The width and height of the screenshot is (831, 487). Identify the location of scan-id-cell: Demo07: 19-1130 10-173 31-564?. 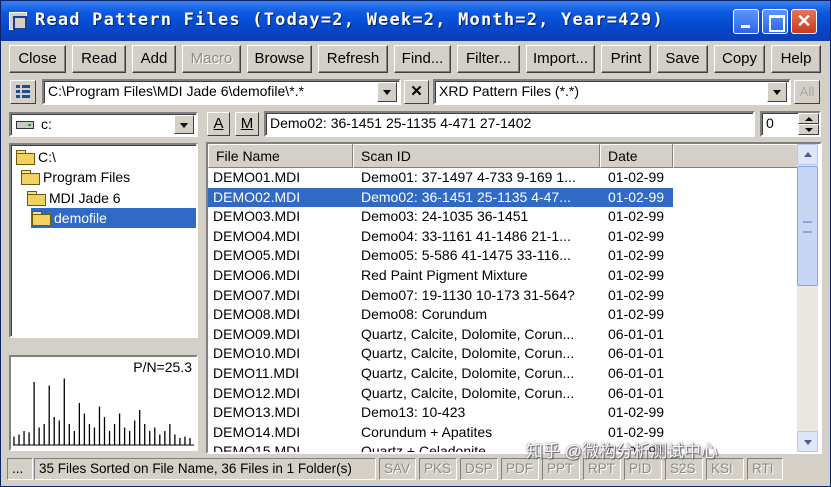
(468, 294).